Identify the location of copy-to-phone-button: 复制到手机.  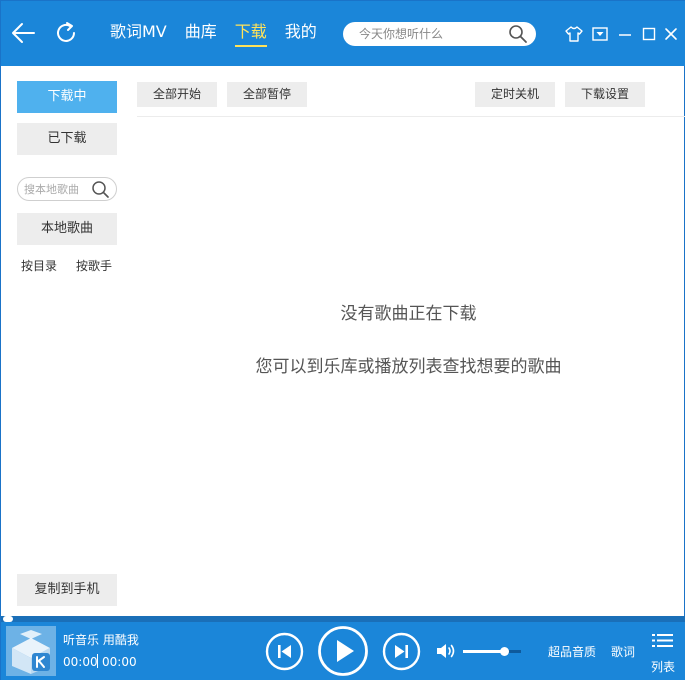
(67, 590).